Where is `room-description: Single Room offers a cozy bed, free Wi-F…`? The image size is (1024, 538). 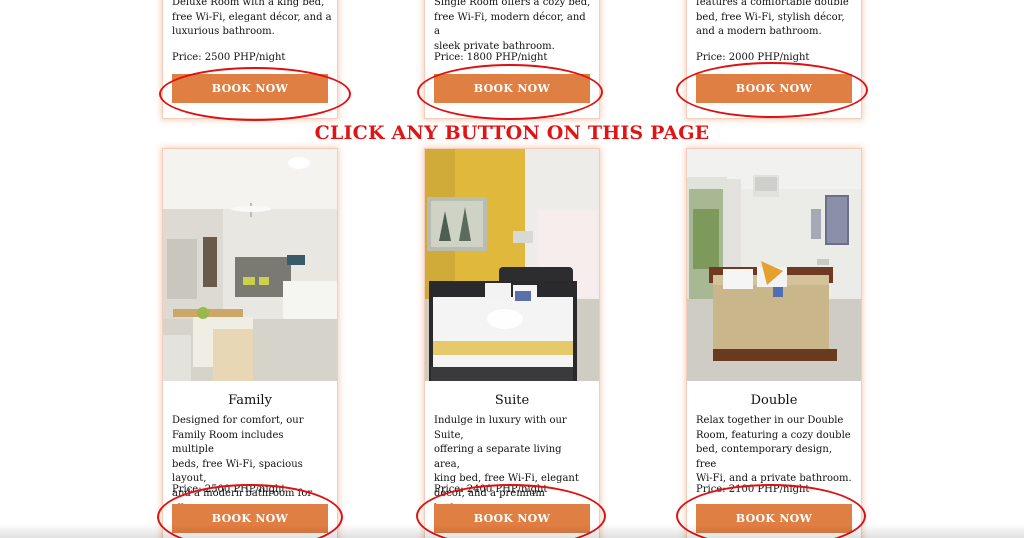
room-description: Single Room offers a cozy bed, free Wi-F… is located at coordinates (512, 26).